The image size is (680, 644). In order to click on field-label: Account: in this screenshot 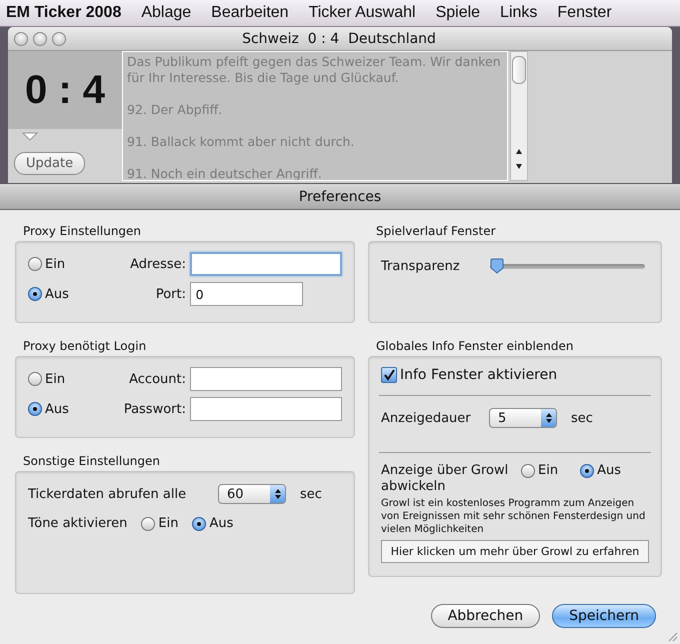, I will do `click(157, 379)`.